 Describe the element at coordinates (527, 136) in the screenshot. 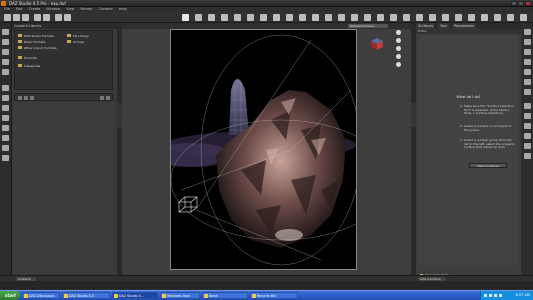

I see `paint-strip-icon` at that location.